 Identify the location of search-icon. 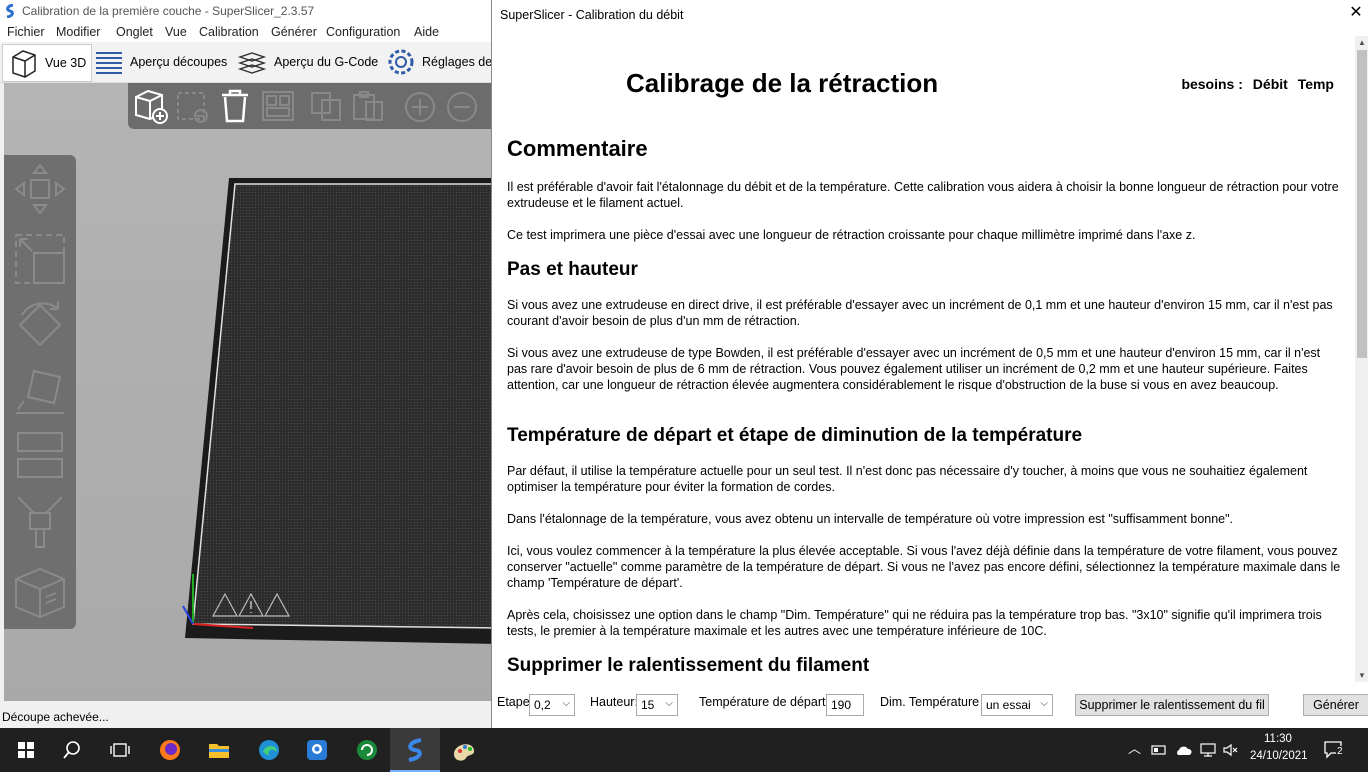
(72, 750).